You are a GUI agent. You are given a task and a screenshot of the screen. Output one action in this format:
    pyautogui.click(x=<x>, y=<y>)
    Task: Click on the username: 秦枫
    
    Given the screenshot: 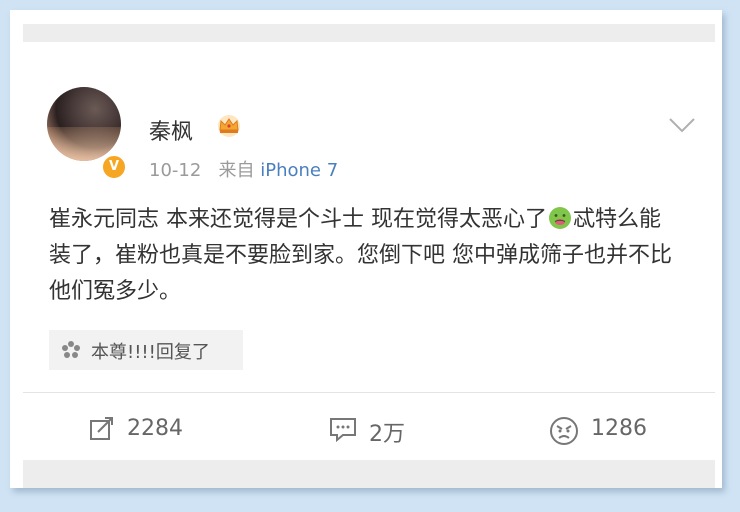 What is the action you would take?
    pyautogui.click(x=171, y=130)
    